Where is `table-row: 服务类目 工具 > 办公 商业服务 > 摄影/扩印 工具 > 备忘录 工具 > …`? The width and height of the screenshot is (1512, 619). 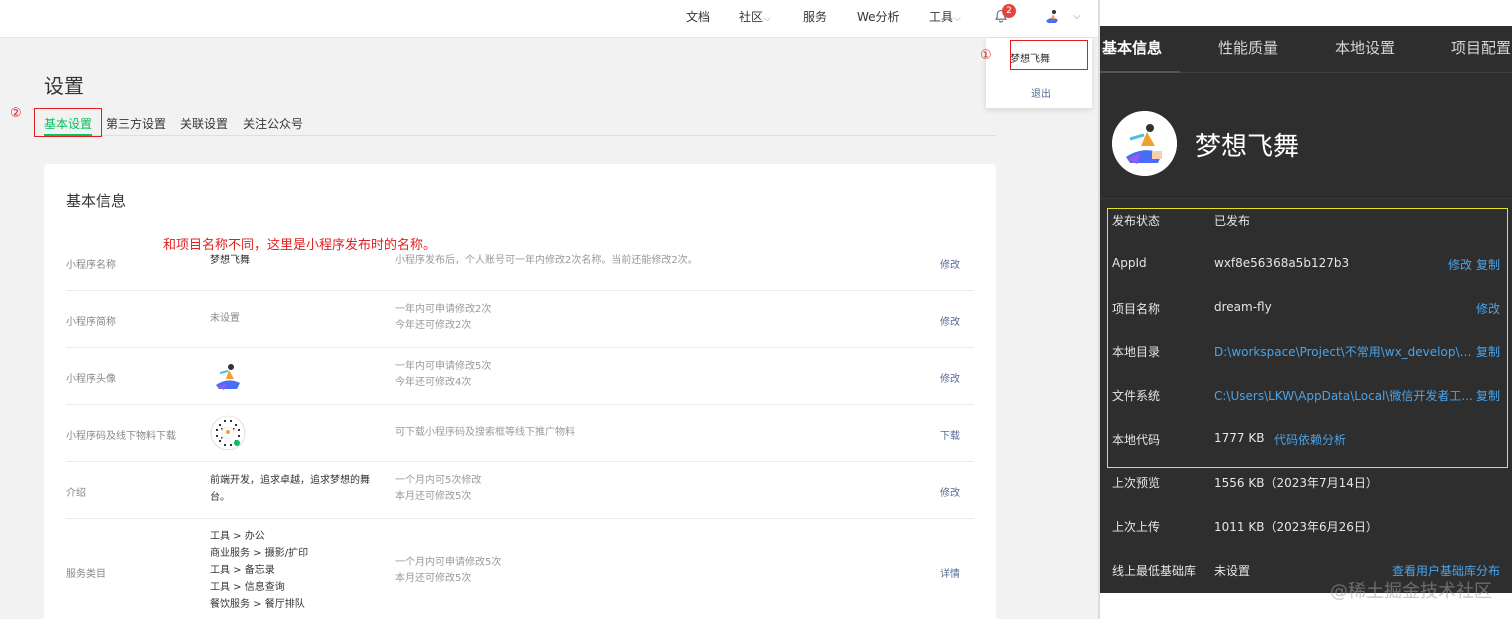
table-row: 服务类目 工具 > 办公 商业服务 > 摄影/扩印 工具 > 备忘录 工具 > … is located at coordinates (520, 569).